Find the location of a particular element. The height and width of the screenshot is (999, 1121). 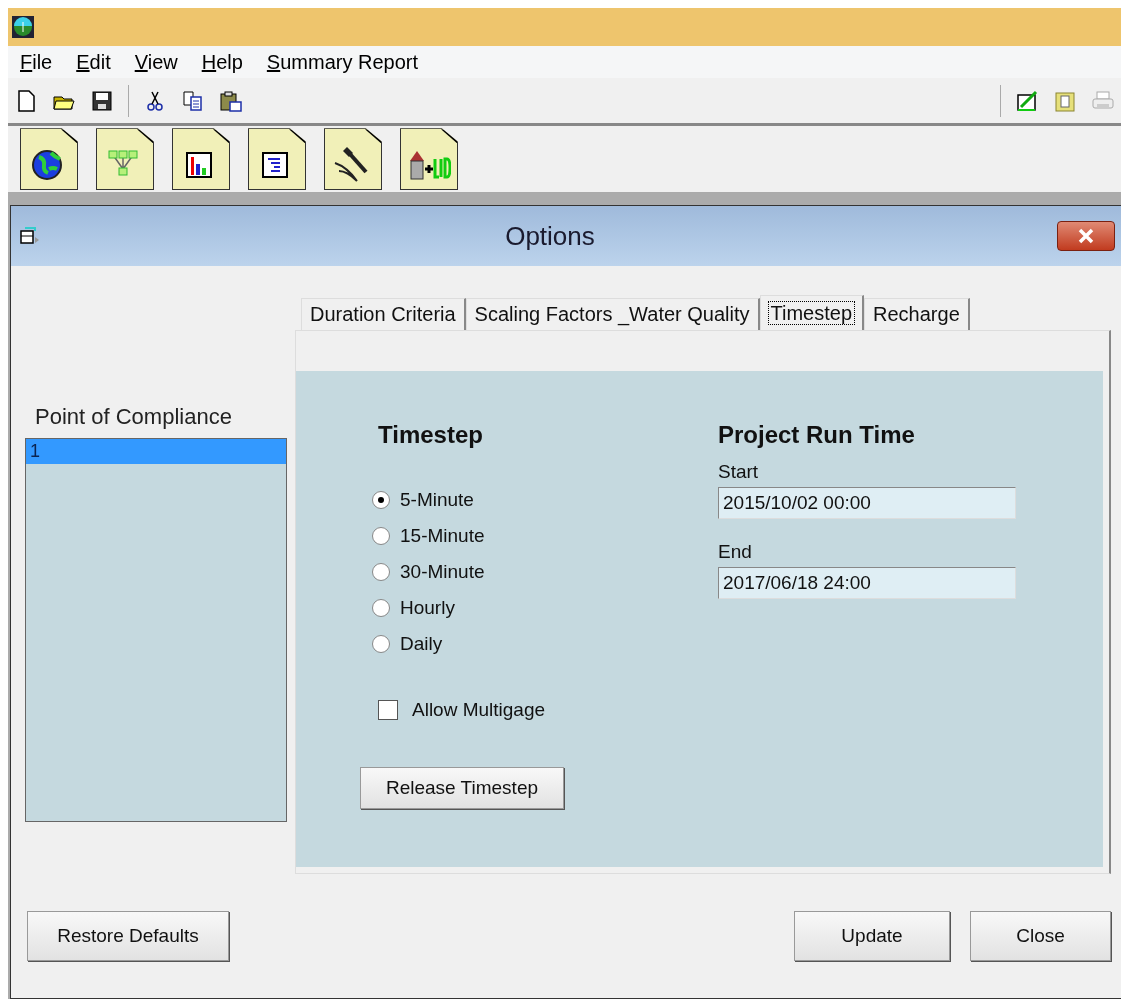

save-icon is located at coordinates (102, 100).